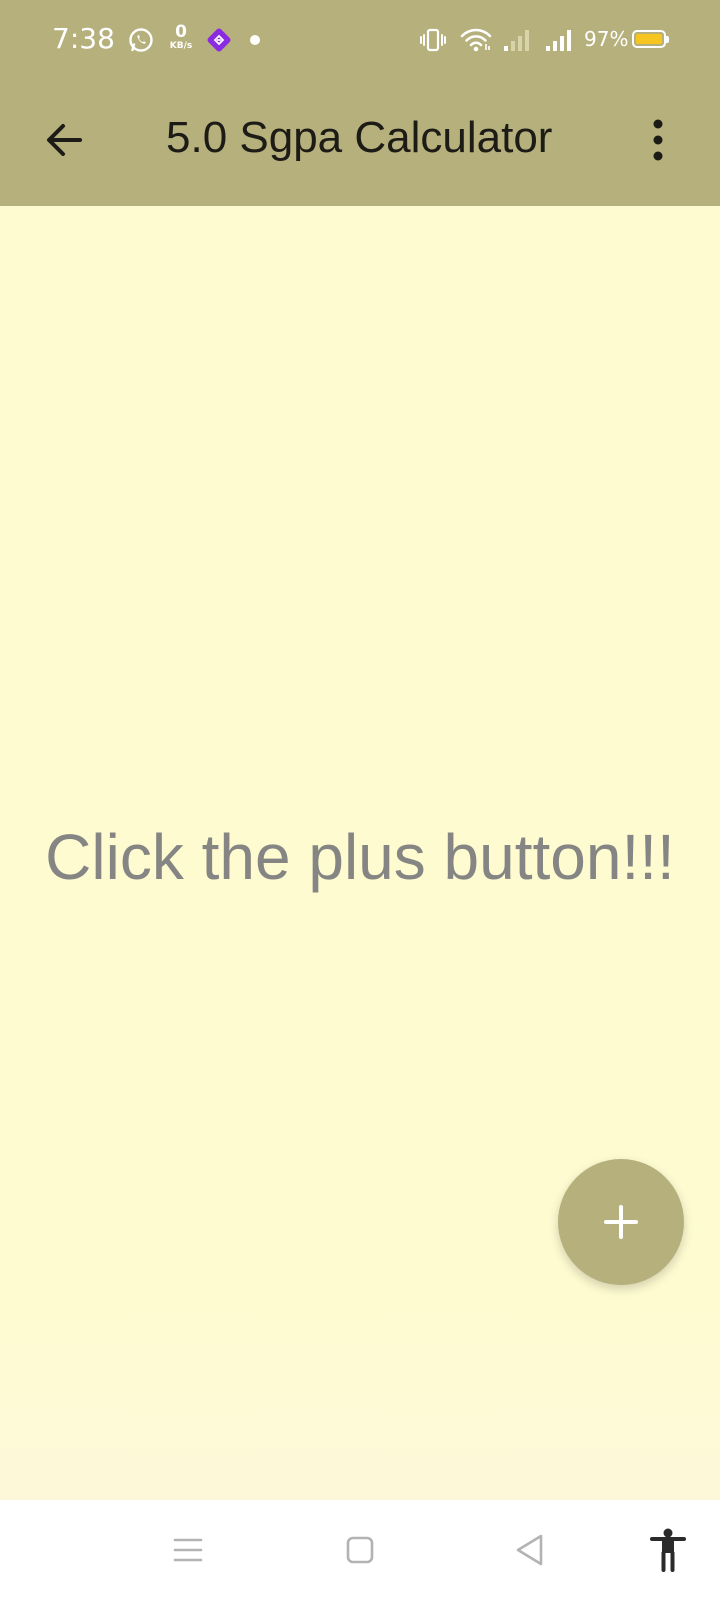 Image resolution: width=720 pixels, height=1600 pixels. I want to click on data-speed-indicator: 0 KB/s, so click(181, 36).